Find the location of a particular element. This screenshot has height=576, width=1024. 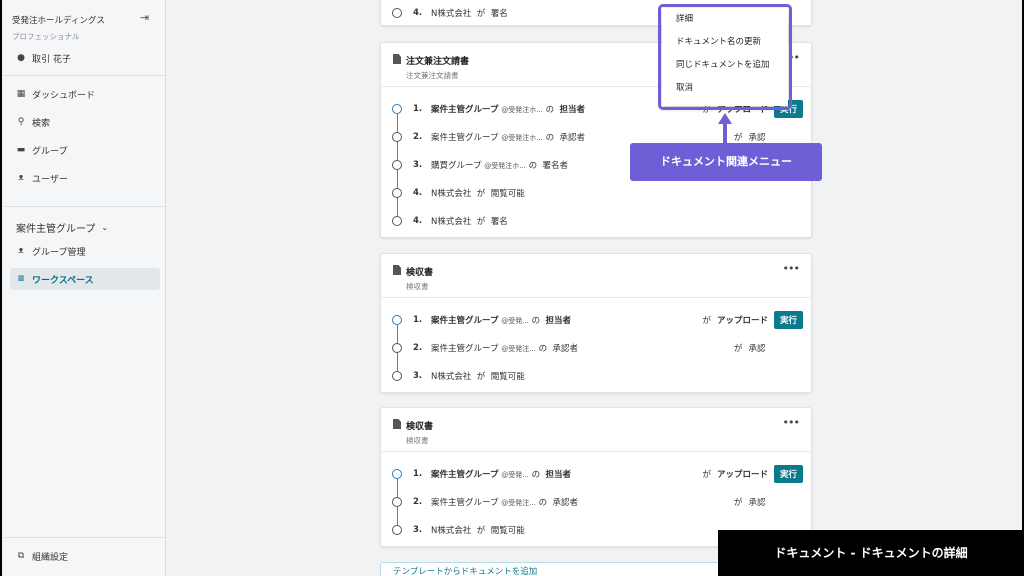

user-circle-icon: ● is located at coordinates (21, 58).